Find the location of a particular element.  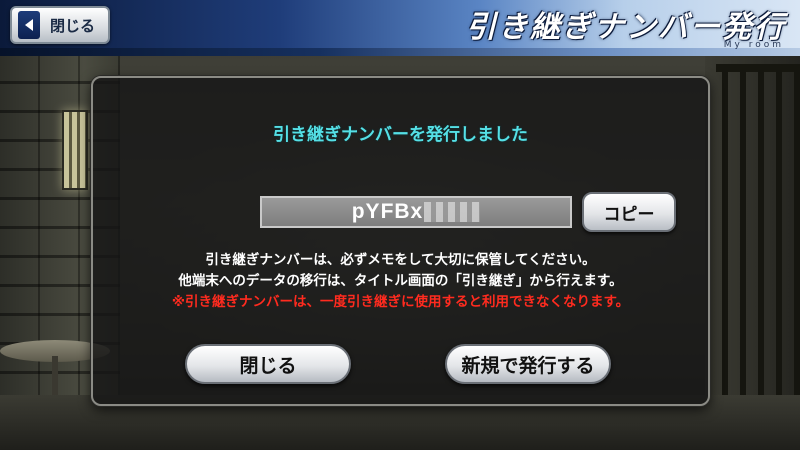

header-stripe is located at coordinates (400, 52).